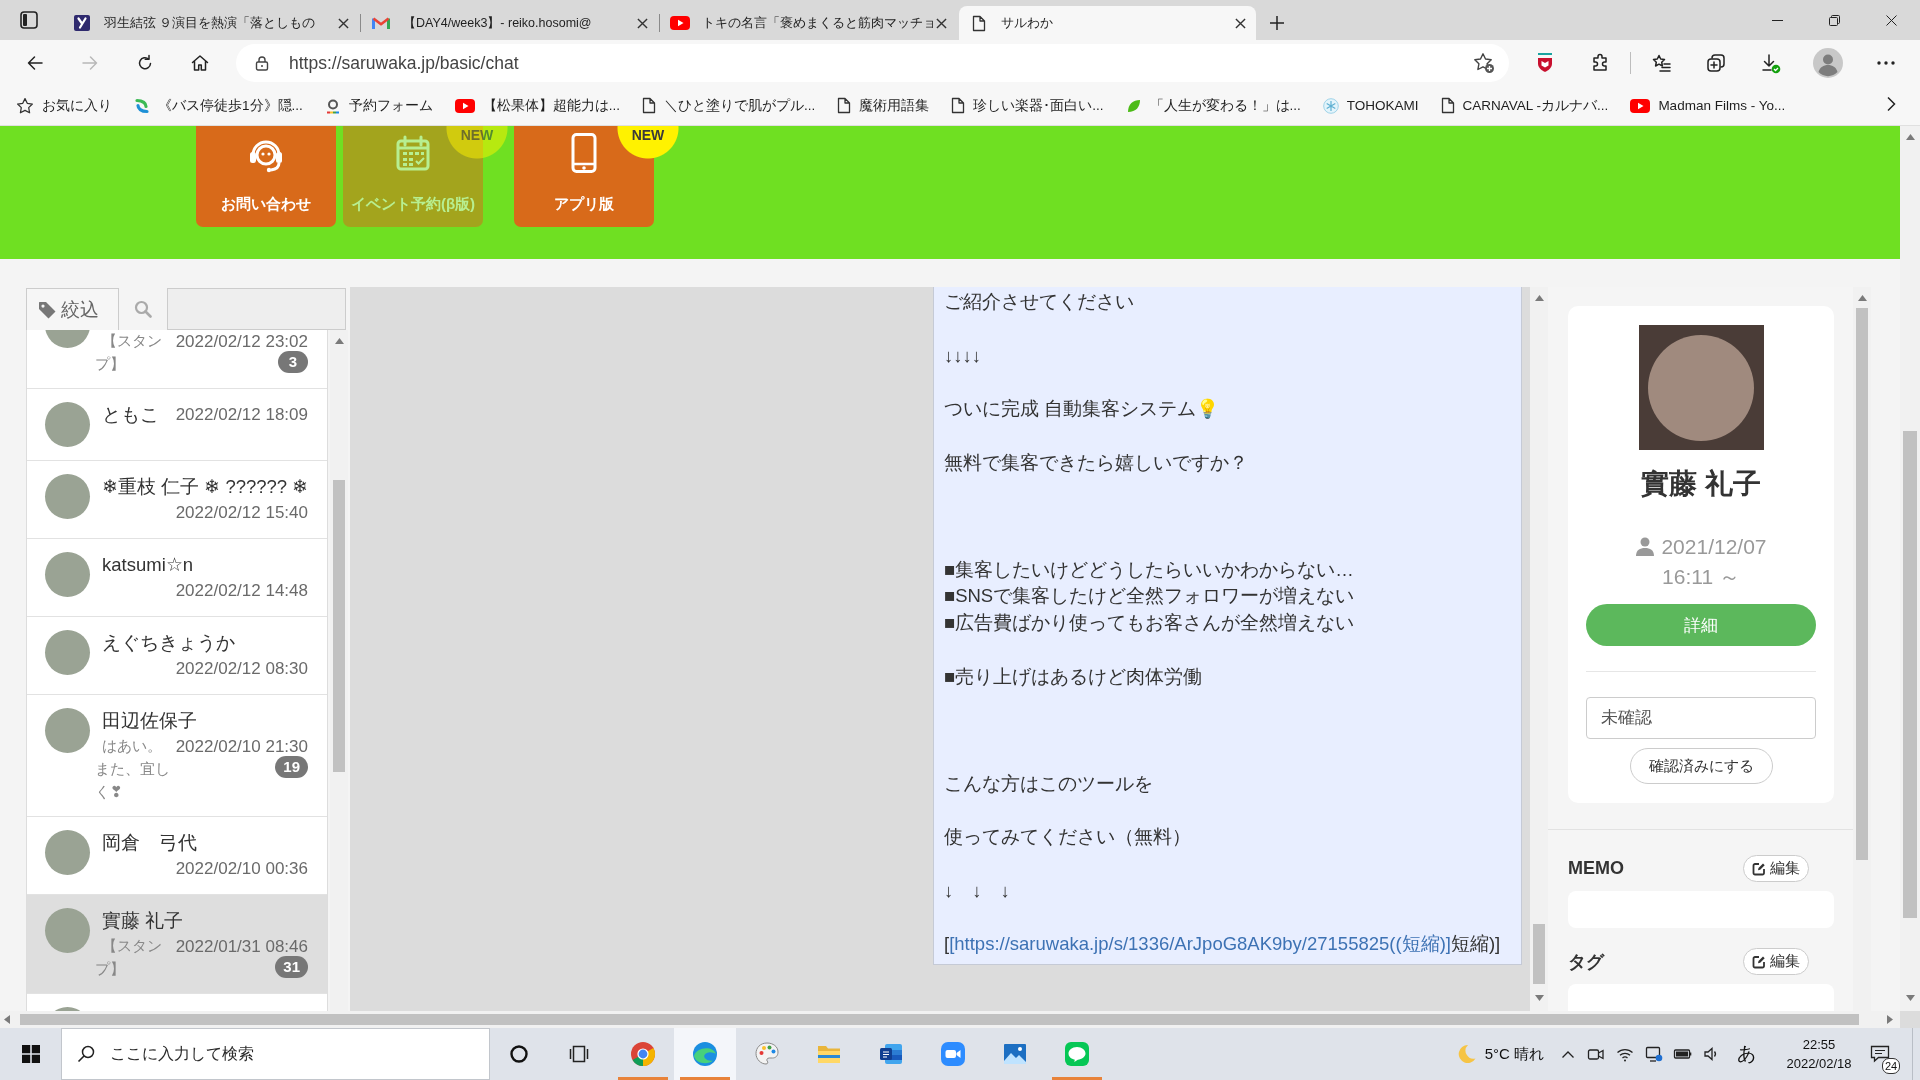 The image size is (1920, 1080). I want to click on edit-icon, so click(1759, 961).